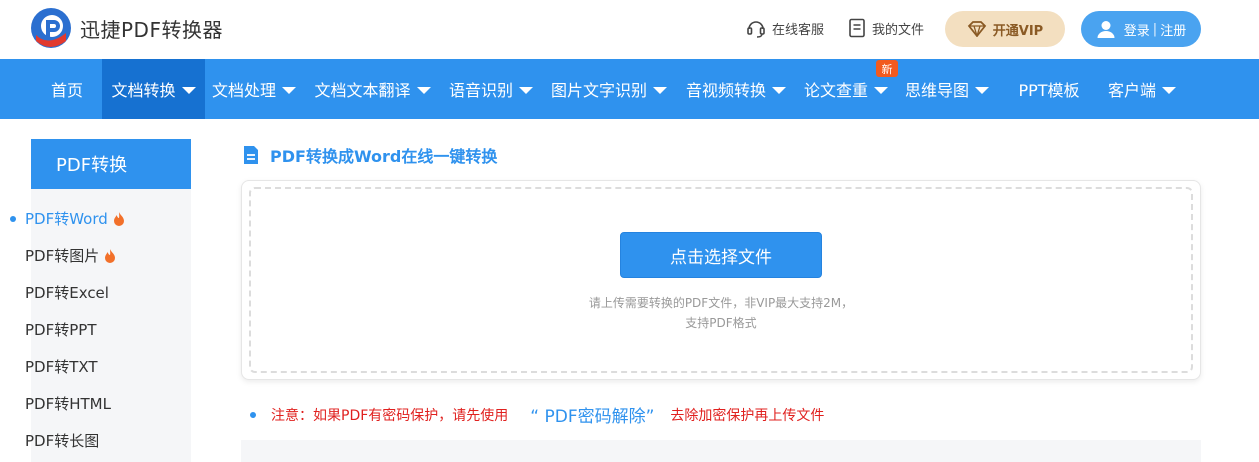 The image size is (1259, 462). Describe the element at coordinates (362, 90) in the screenshot. I see `nav-doc-translate-label: 文档文本翻译` at that location.